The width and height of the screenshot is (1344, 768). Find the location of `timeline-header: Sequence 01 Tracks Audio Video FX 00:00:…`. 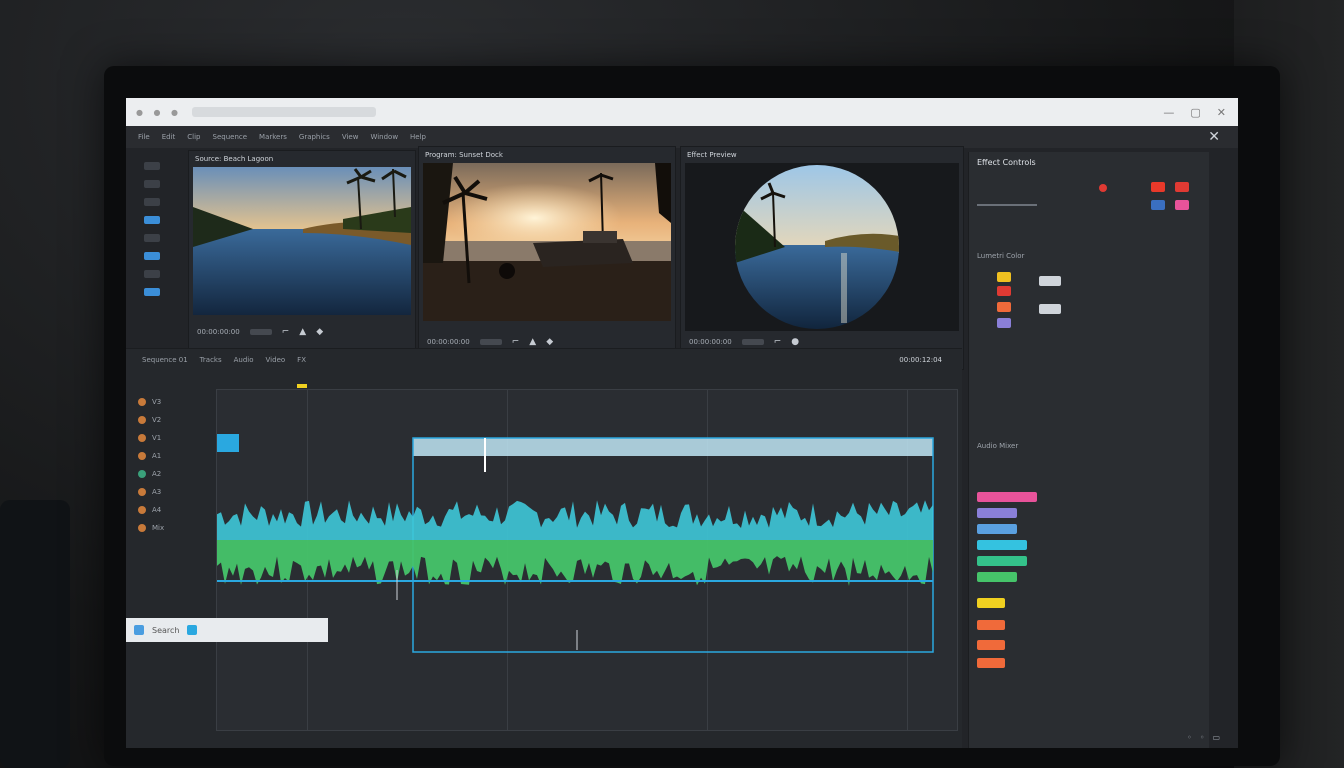

timeline-header: Sequence 01 Tracks Audio Video FX 00:00:… is located at coordinates (544, 360).